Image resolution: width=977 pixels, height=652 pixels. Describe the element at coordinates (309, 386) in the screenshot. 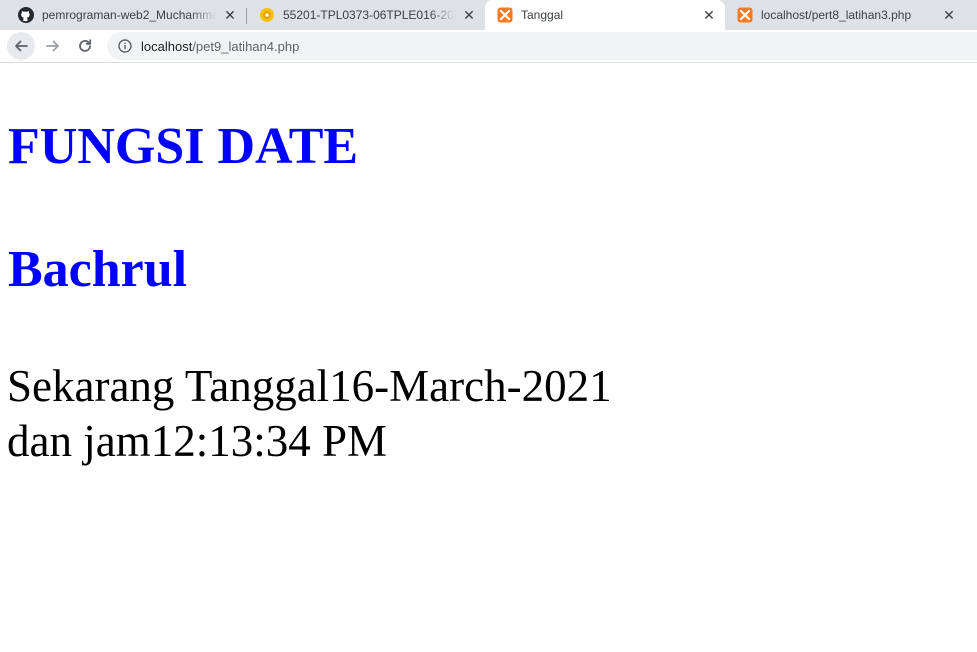

I see `date-text: Sekarang Tanggal16-March-2021` at that location.